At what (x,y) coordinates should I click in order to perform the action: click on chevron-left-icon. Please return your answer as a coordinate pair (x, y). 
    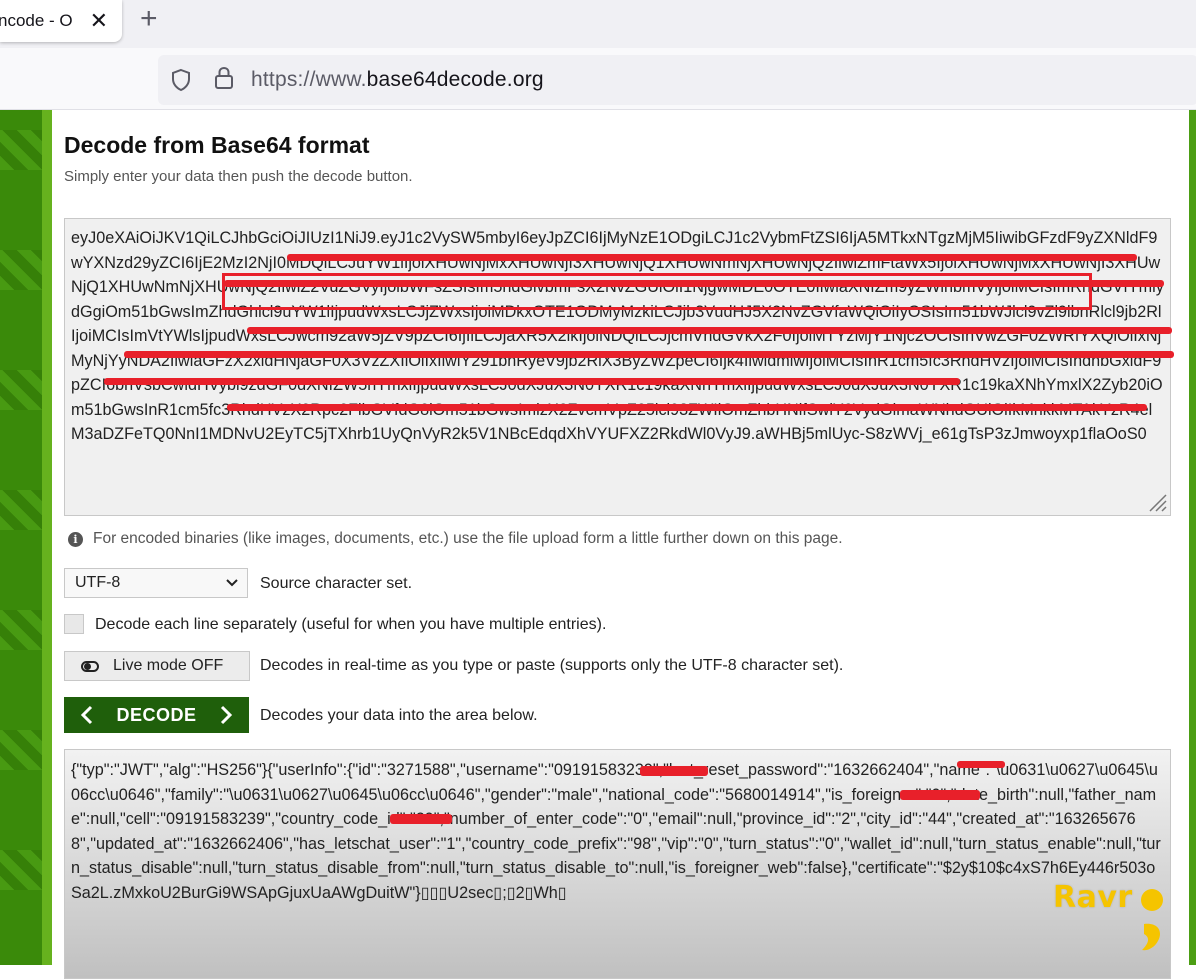
    Looking at the image, I should click on (86, 715).